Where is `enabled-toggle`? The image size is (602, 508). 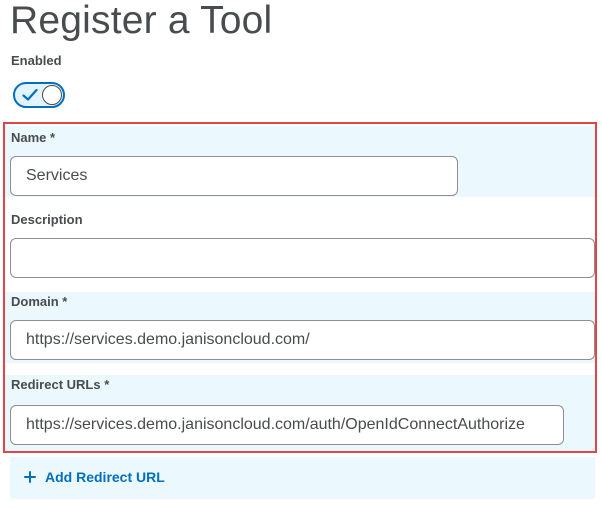
enabled-toggle is located at coordinates (39, 95).